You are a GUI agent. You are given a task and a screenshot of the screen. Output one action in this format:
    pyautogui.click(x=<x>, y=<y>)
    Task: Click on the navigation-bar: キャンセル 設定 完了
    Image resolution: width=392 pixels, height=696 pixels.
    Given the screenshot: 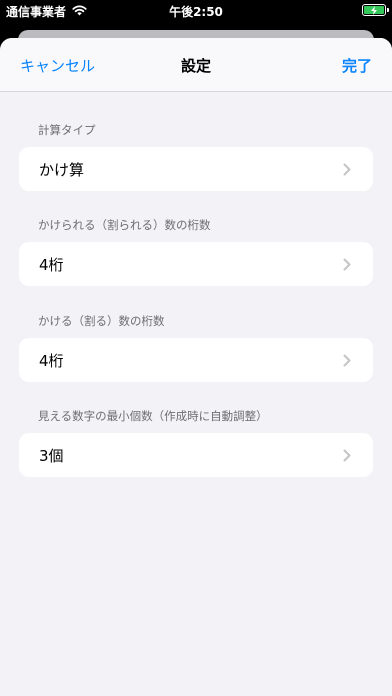 What is the action you would take?
    pyautogui.click(x=196, y=65)
    